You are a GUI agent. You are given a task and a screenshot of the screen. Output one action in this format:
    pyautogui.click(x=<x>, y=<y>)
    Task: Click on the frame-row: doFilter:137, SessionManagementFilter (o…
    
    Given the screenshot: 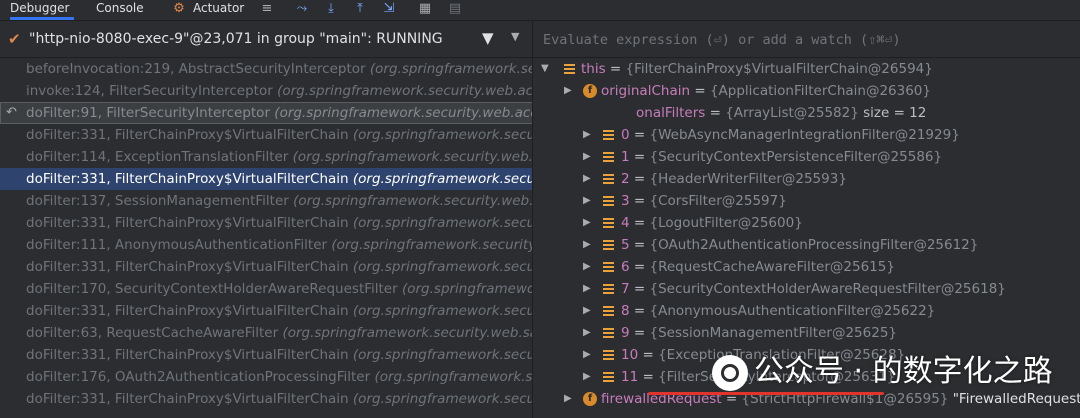 What is the action you would take?
    pyautogui.click(x=266, y=201)
    